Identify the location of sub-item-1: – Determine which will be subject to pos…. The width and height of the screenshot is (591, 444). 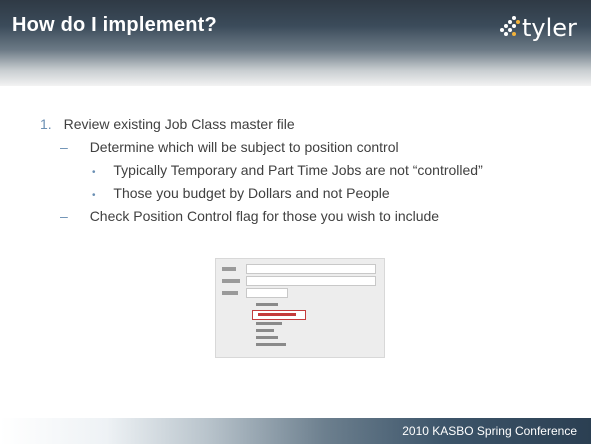
(229, 147).